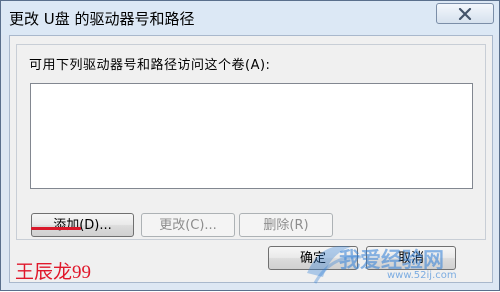 The width and height of the screenshot is (500, 292). I want to click on close-button, so click(465, 13).